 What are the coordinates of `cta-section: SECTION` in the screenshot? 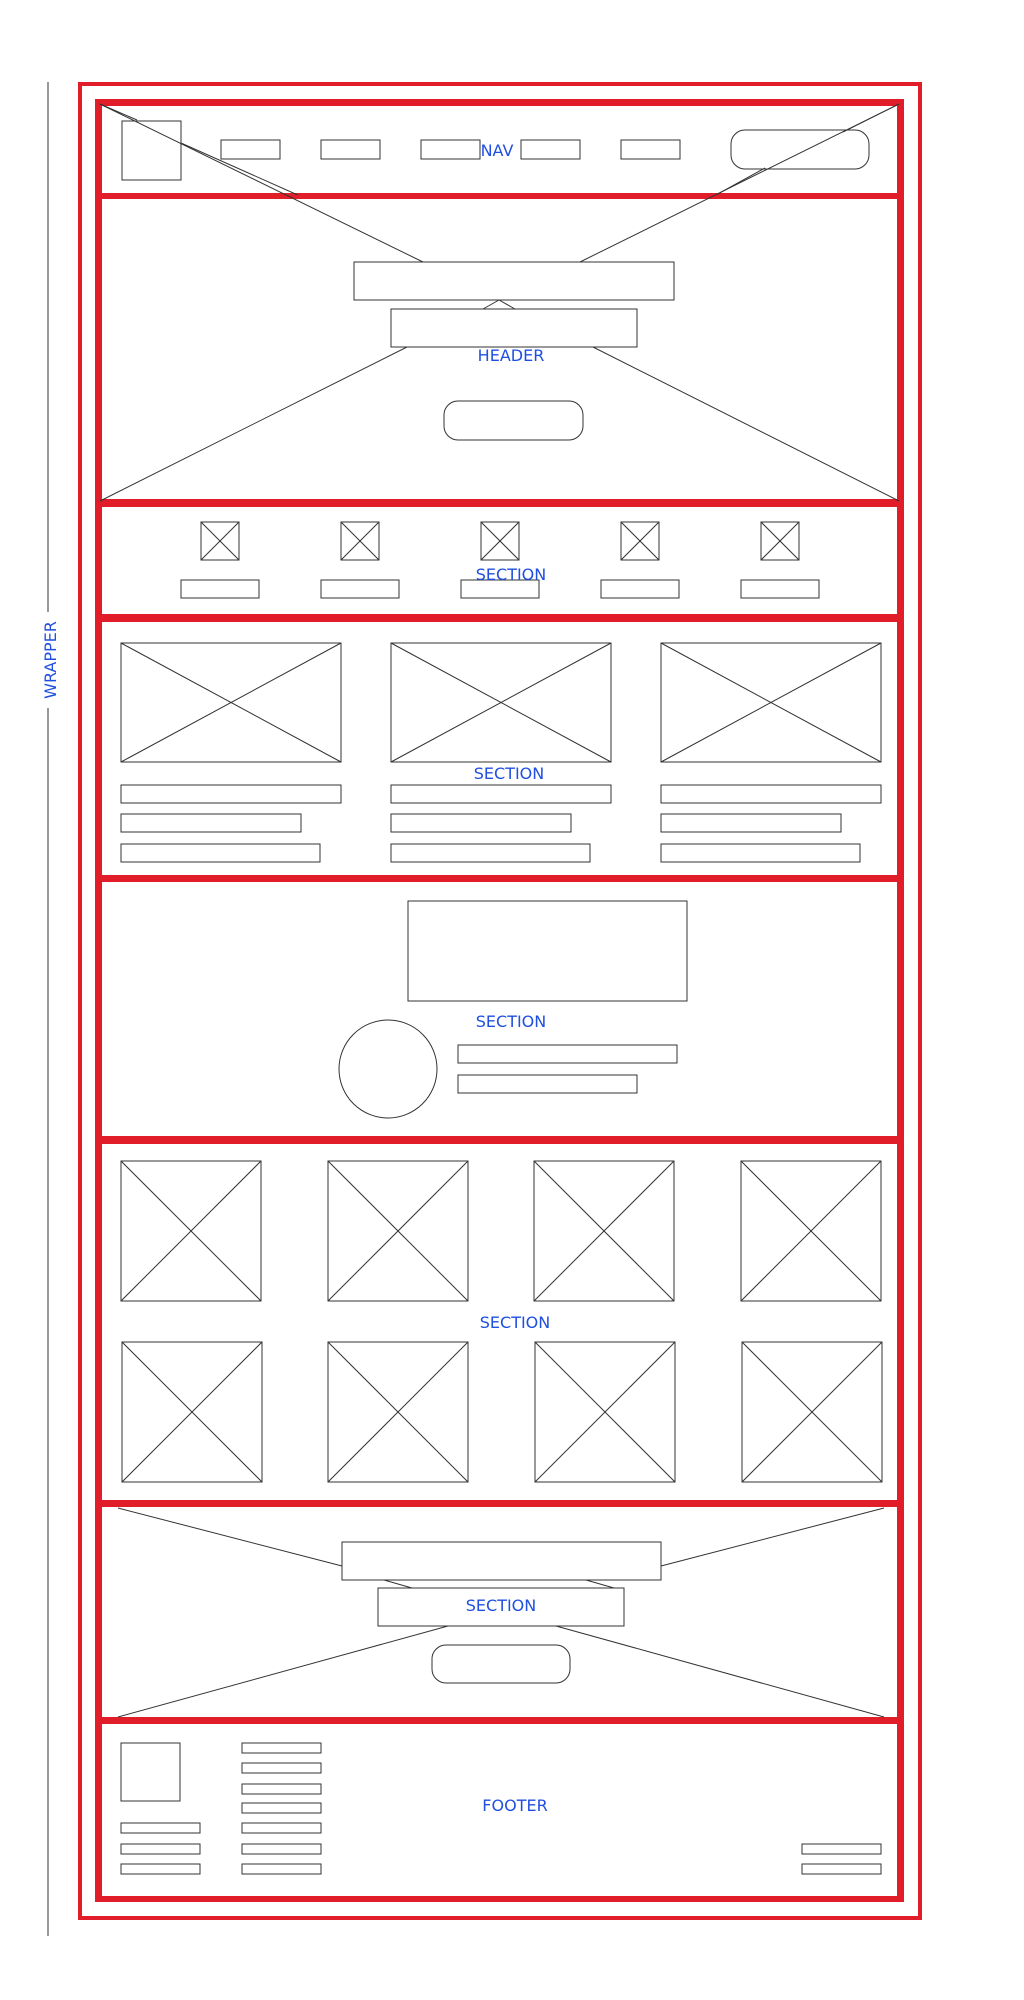 It's located at (499, 1612).